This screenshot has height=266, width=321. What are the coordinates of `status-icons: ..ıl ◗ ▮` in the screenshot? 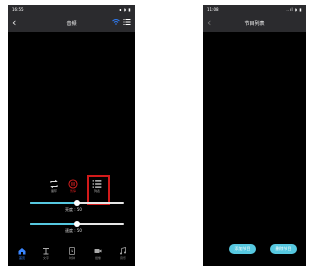 It's located at (294, 9).